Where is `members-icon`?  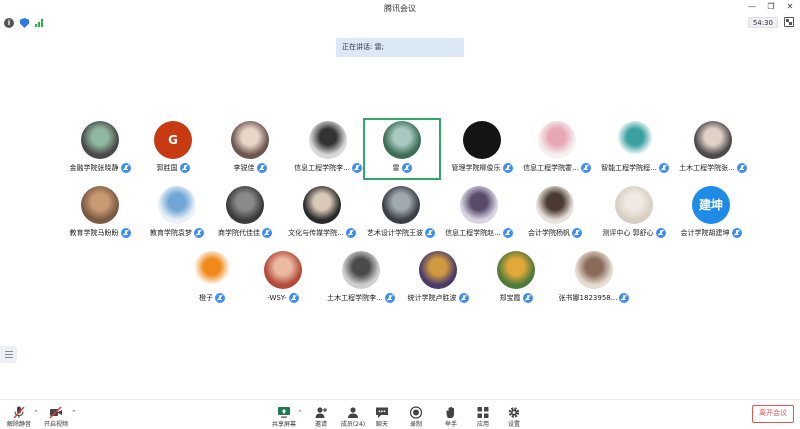
members-icon is located at coordinates (353, 411).